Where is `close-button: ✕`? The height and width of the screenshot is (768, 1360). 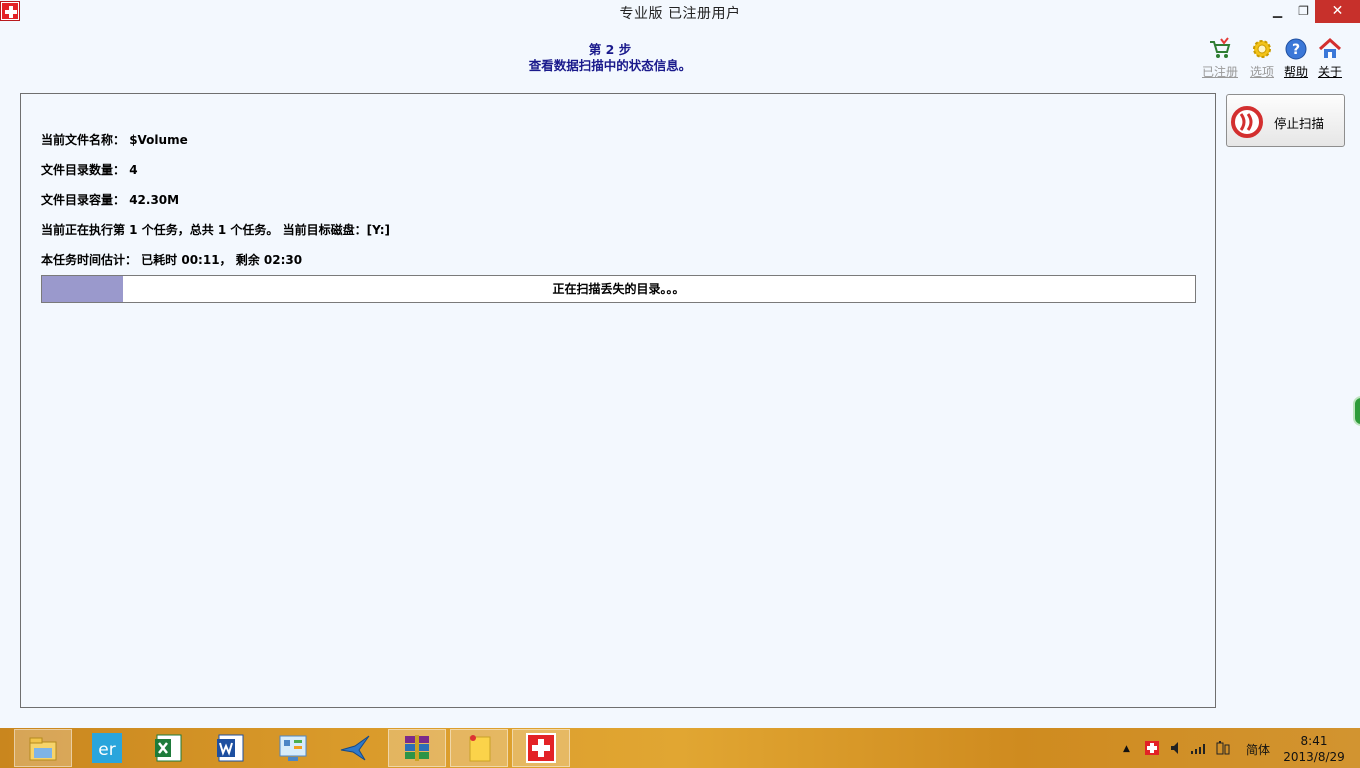
close-button: ✕ is located at coordinates (1337, 11).